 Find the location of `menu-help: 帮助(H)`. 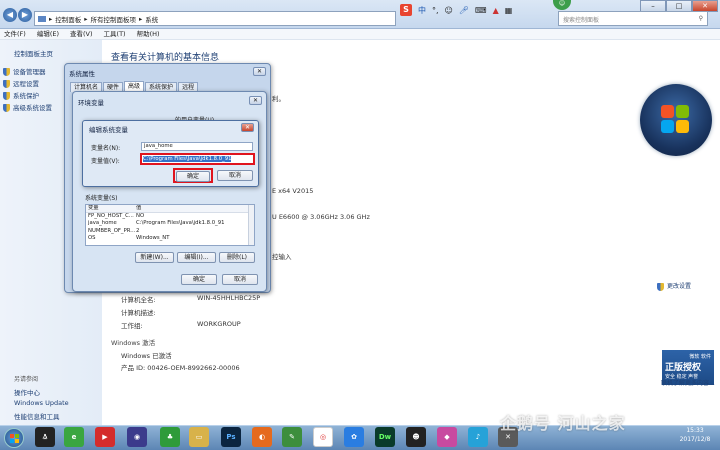

menu-help: 帮助(H) is located at coordinates (148, 34).